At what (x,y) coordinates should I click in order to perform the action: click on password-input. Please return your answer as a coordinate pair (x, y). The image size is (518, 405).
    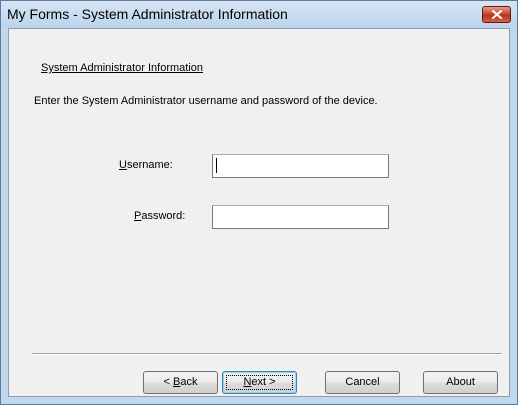
    Looking at the image, I should click on (300, 217).